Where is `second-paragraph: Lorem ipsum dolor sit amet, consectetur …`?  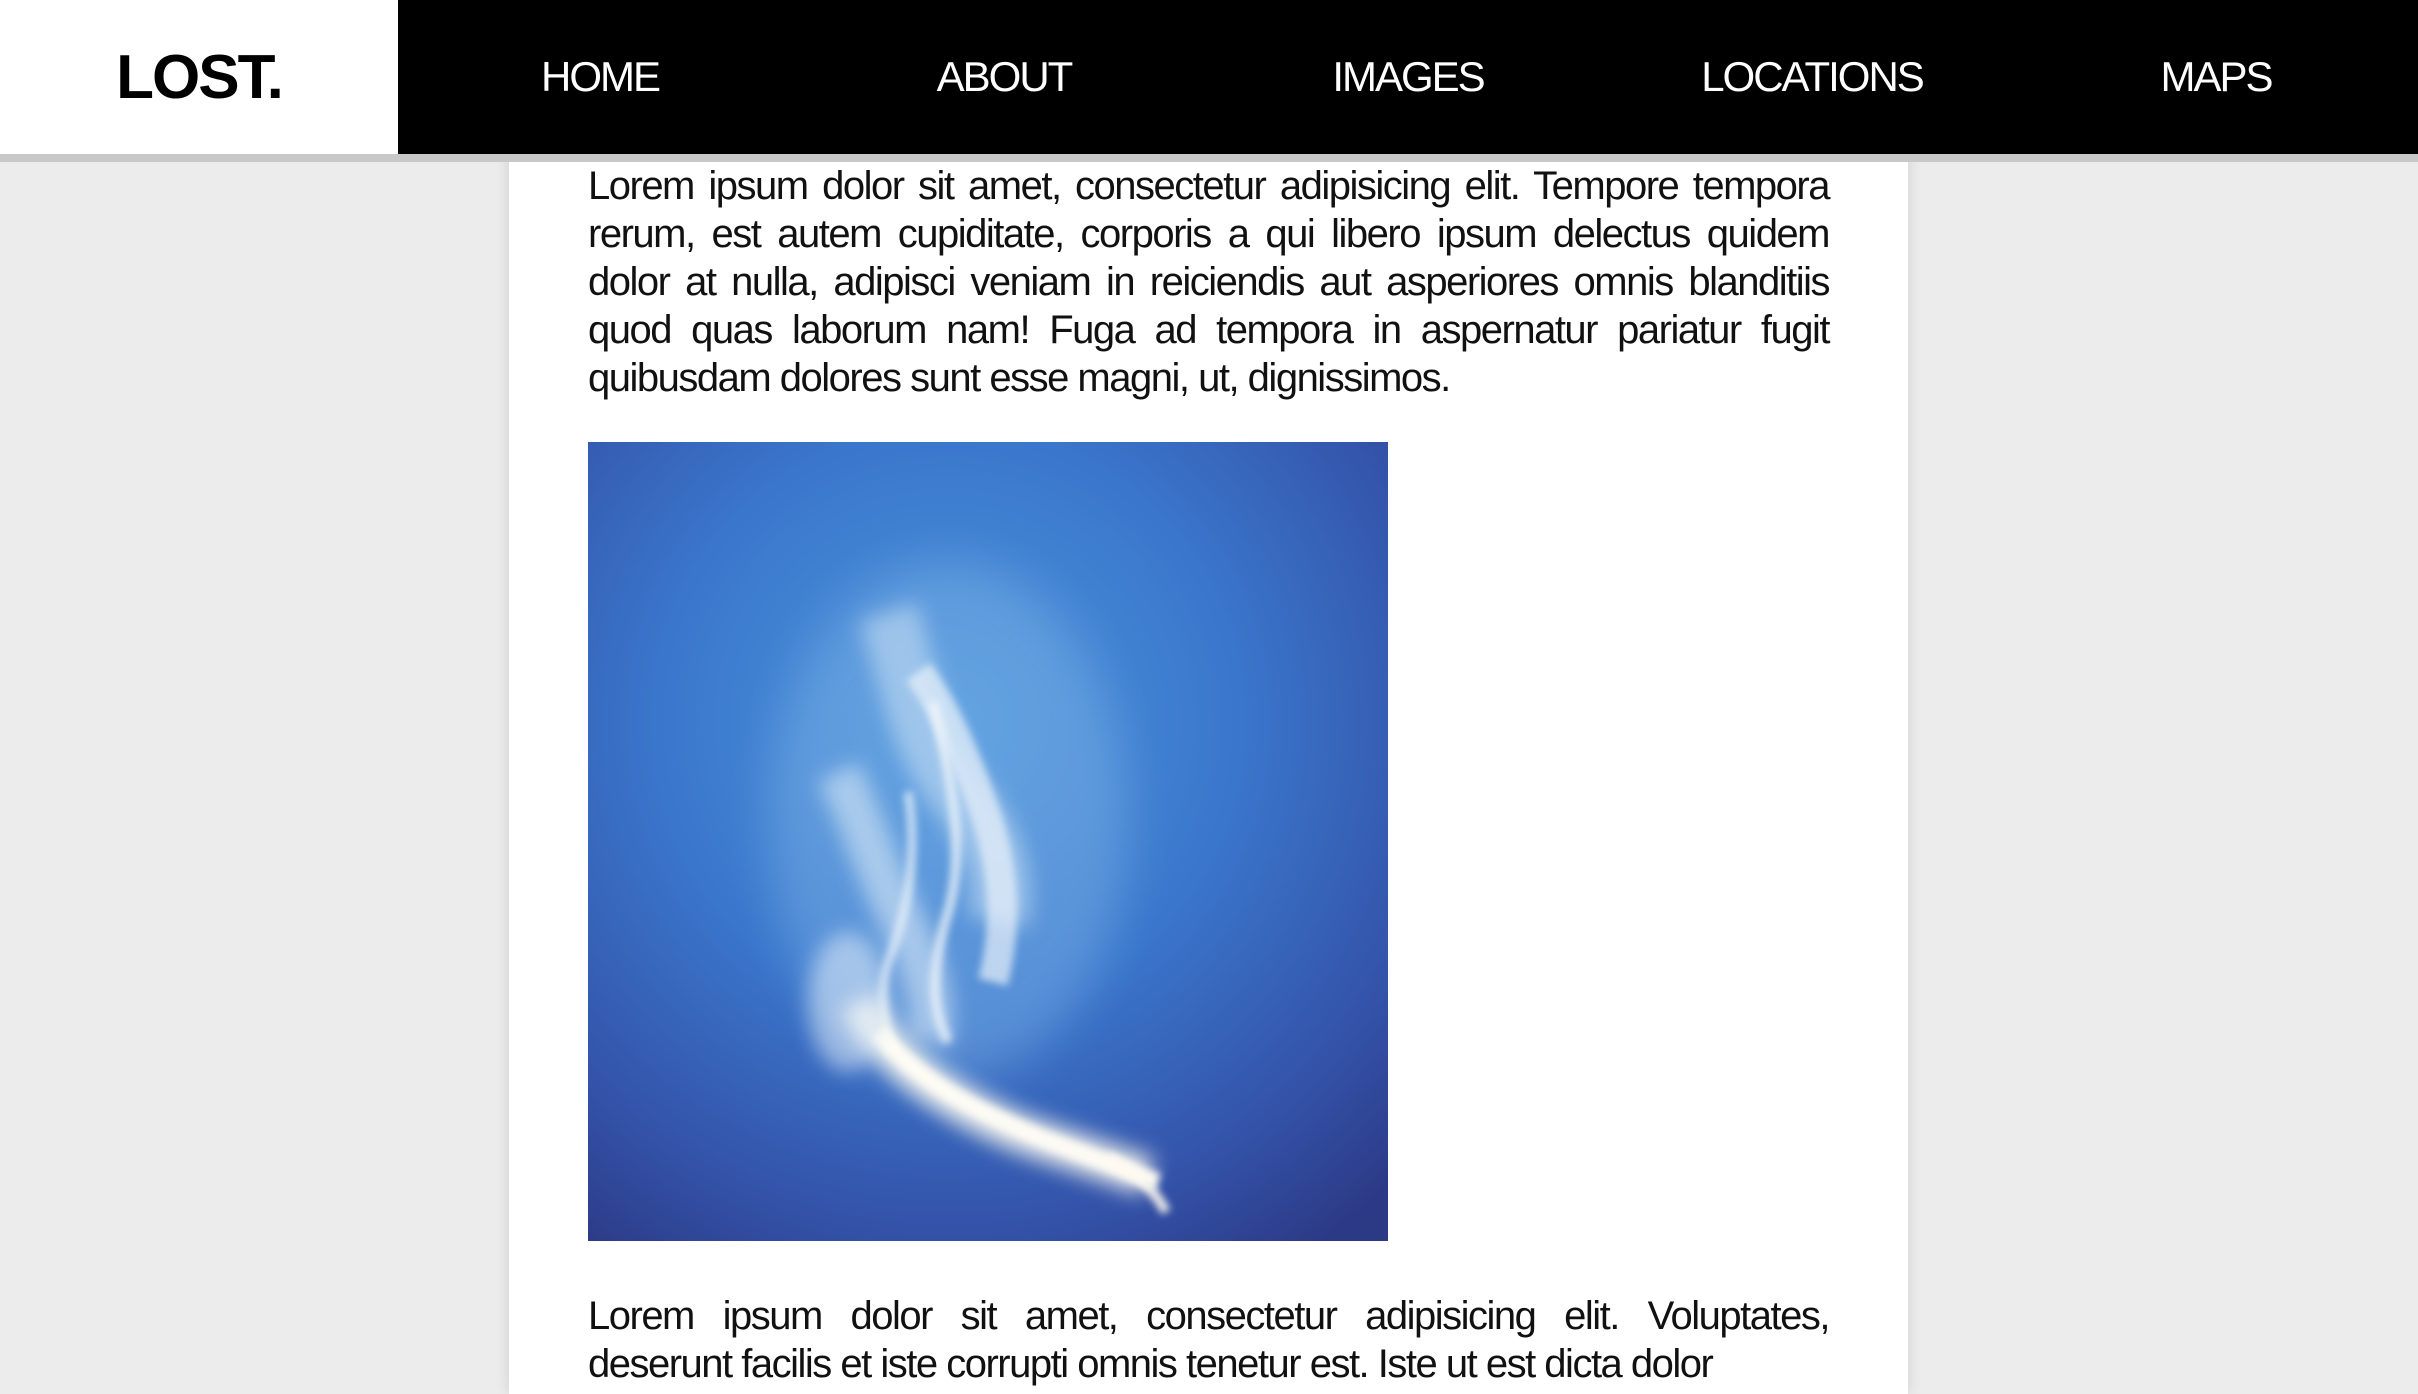
second-paragraph: Lorem ipsum dolor sit amet, consectetur … is located at coordinates (1209, 1340).